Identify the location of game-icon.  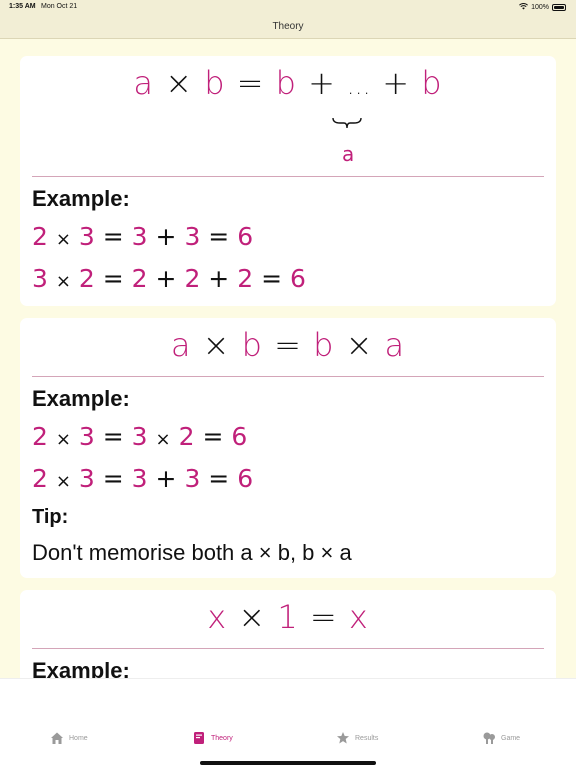
(489, 738).